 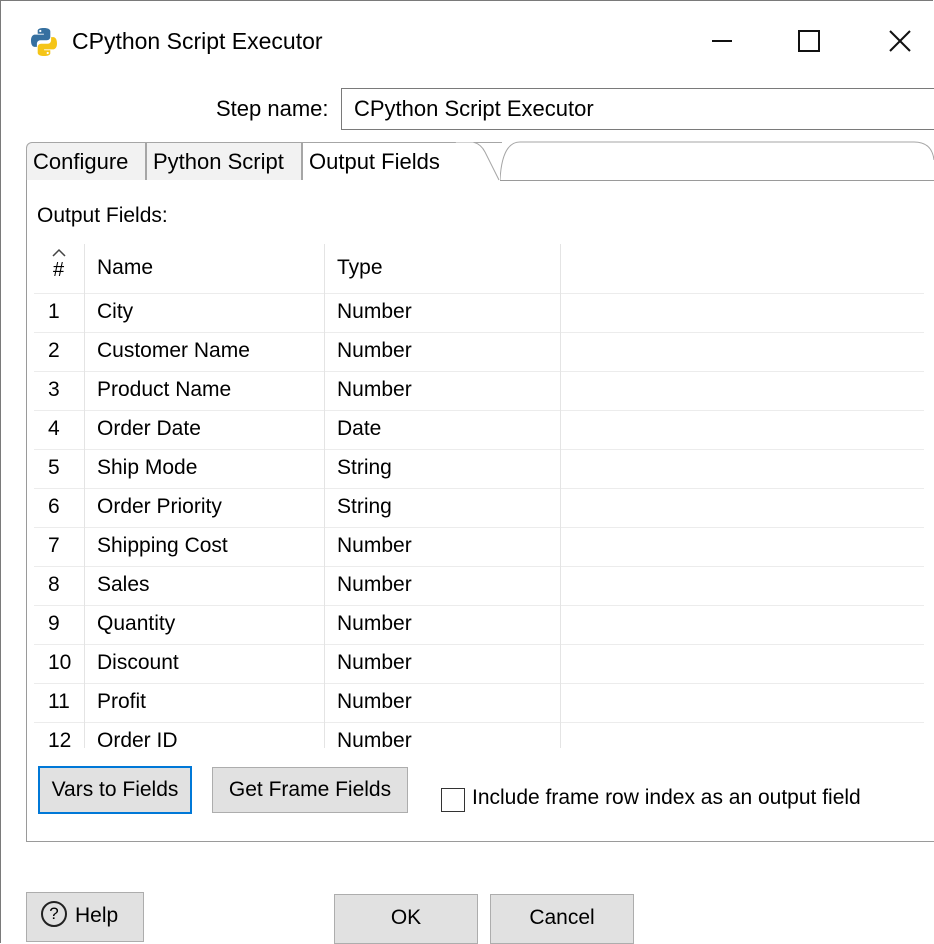 What do you see at coordinates (59, 429) in the screenshot?
I see `row-number: 4` at bounding box center [59, 429].